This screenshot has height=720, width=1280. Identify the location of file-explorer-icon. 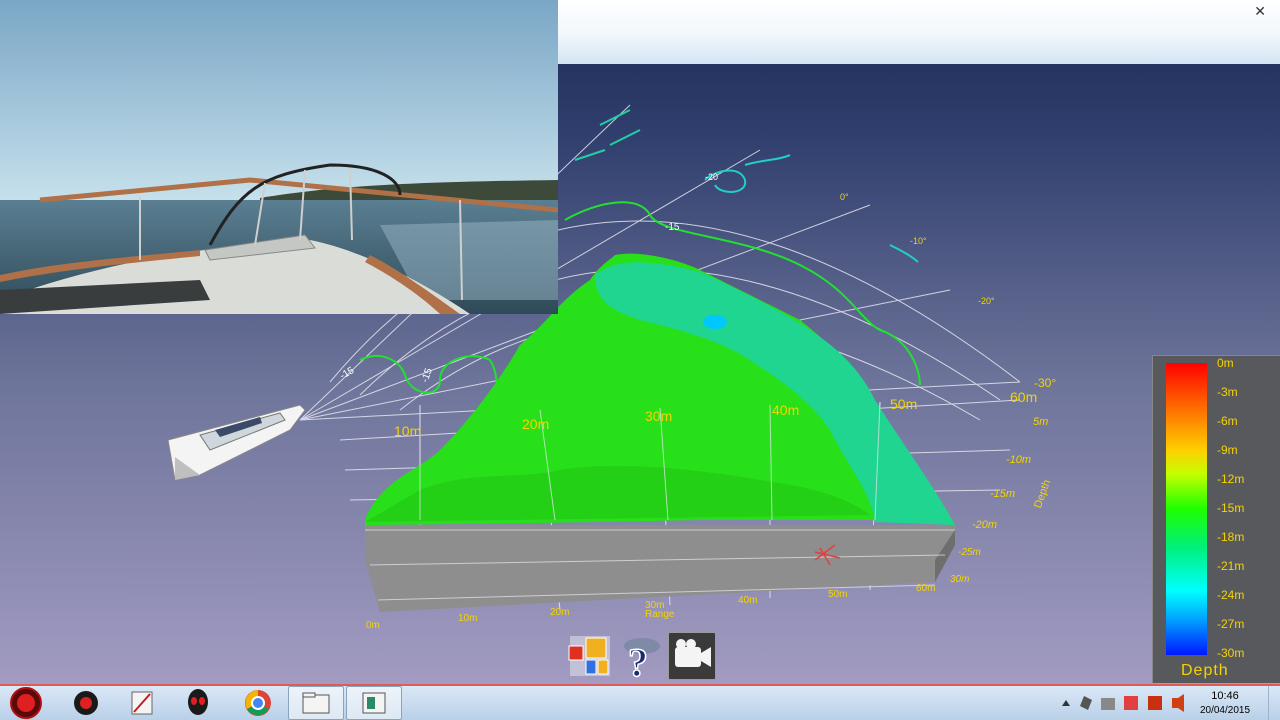
(316, 703).